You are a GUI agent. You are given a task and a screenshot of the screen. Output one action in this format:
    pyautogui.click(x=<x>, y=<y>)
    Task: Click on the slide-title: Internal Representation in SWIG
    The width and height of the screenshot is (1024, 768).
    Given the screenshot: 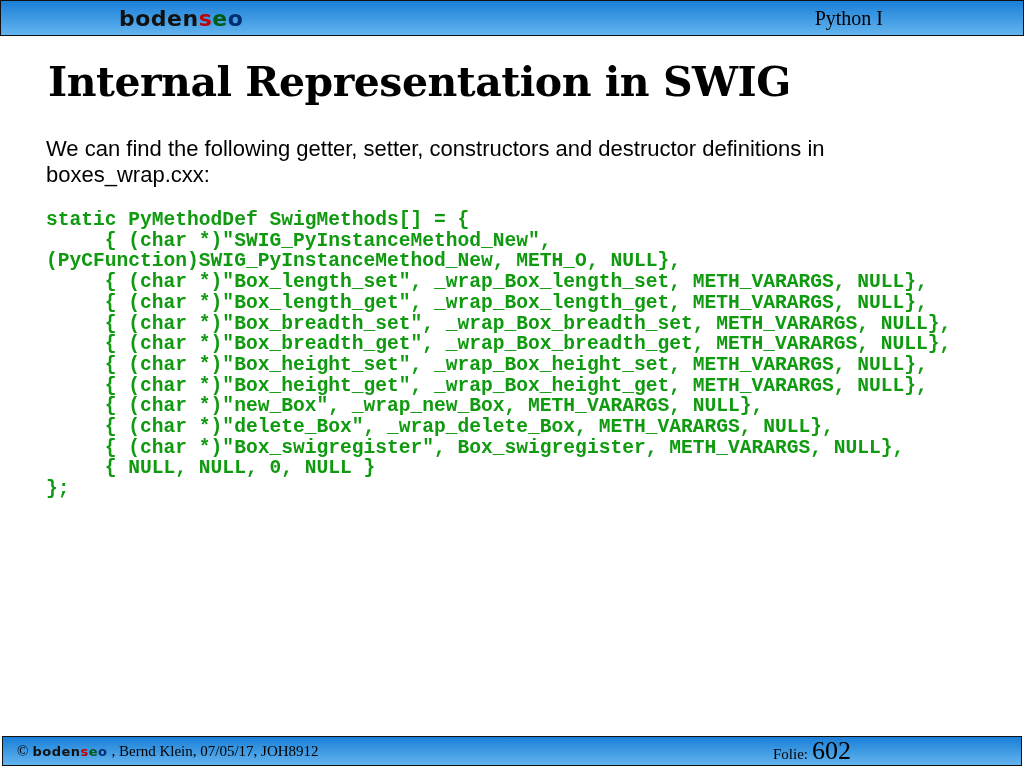 What is the action you would take?
    pyautogui.click(x=420, y=82)
    